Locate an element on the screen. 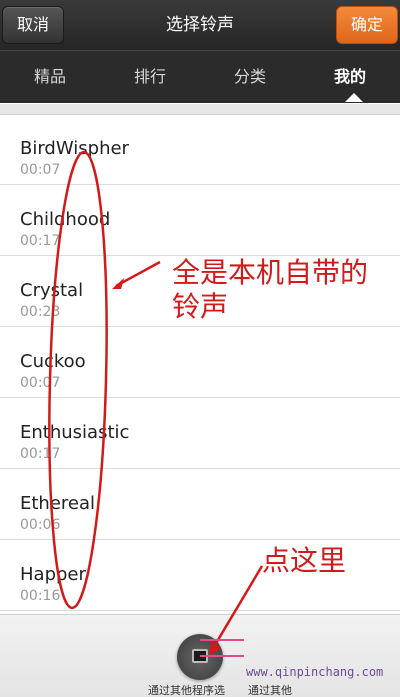 Image resolution: width=400 pixels, height=698 pixels. ringtone-name: Happer is located at coordinates (53, 574).